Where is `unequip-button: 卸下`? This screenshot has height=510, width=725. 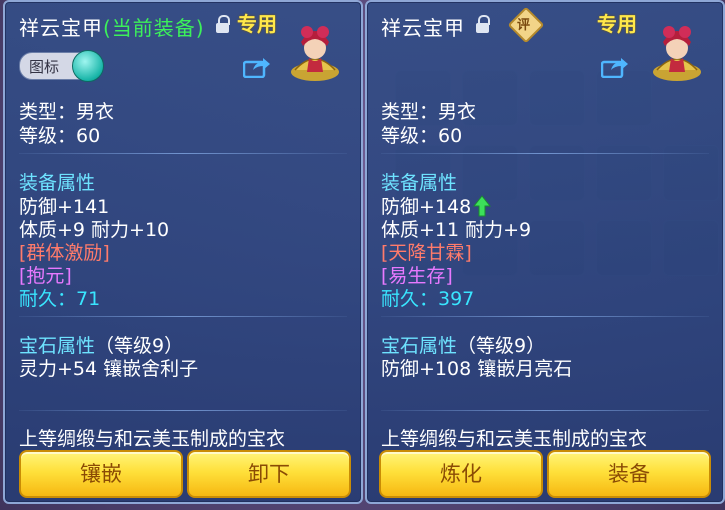 unequip-button: 卸下 is located at coordinates (269, 474).